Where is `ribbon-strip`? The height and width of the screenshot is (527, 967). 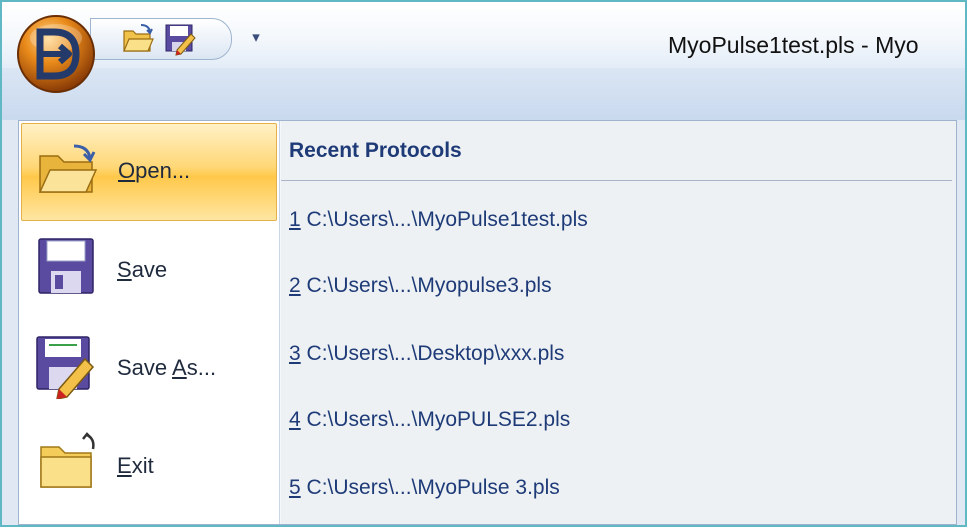 ribbon-strip is located at coordinates (483, 94).